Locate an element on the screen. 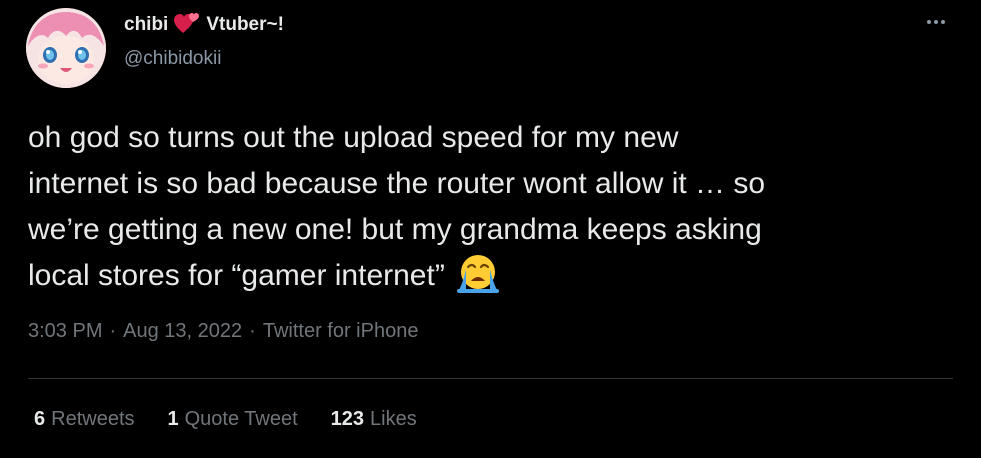 Image resolution: width=981 pixels, height=458 pixels. likes-stat: 123 Likes is located at coordinates (374, 419).